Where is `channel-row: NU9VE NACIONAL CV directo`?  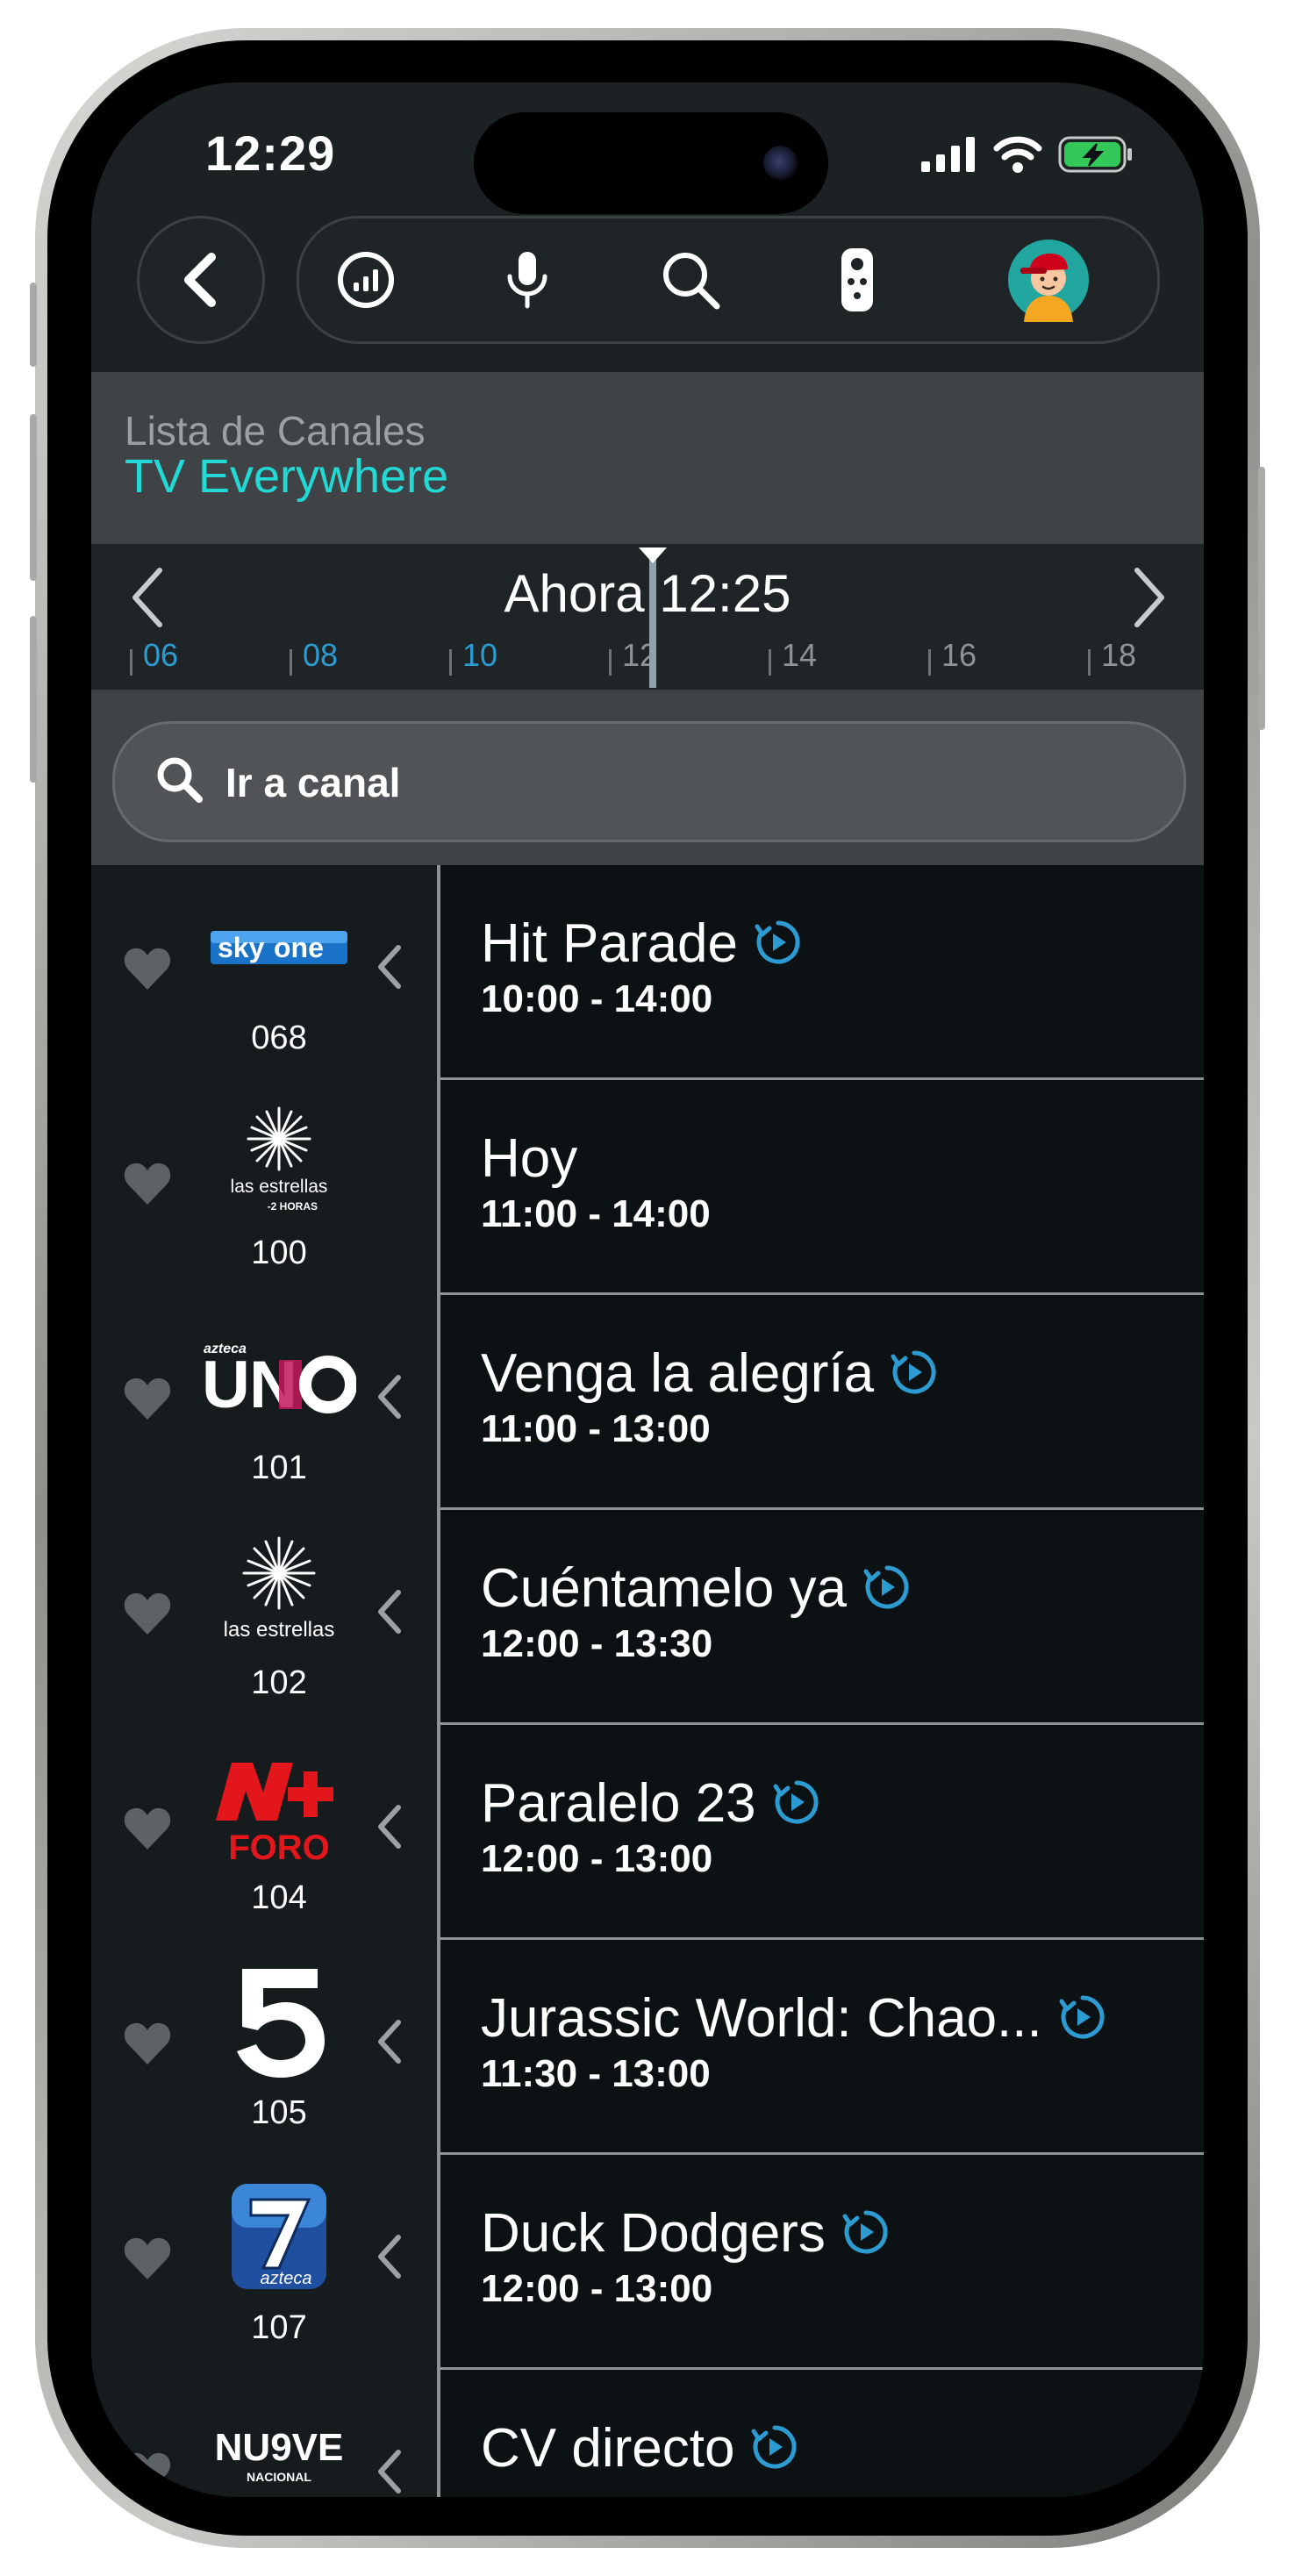
channel-row: NU9VE NACIONAL CV directo is located at coordinates (647, 2433).